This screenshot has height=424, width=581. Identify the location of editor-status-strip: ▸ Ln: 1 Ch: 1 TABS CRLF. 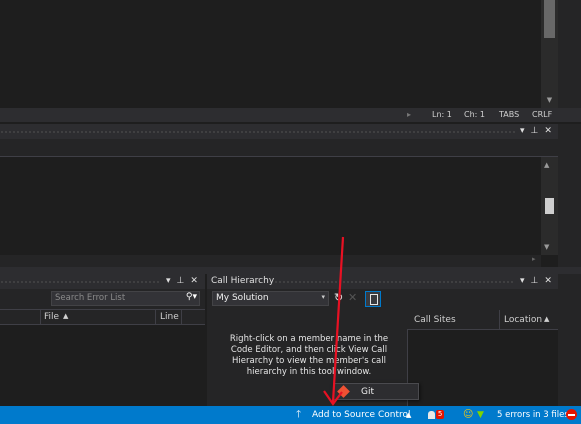
(290, 115).